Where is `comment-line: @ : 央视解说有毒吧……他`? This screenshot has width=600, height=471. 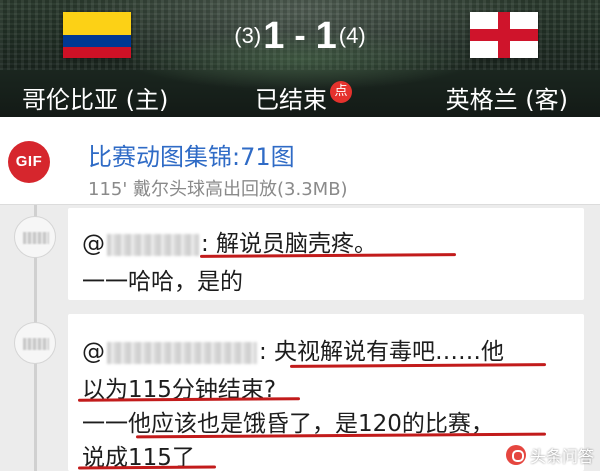 comment-line: @ : 央视解说有毒吧……他 is located at coordinates (293, 349).